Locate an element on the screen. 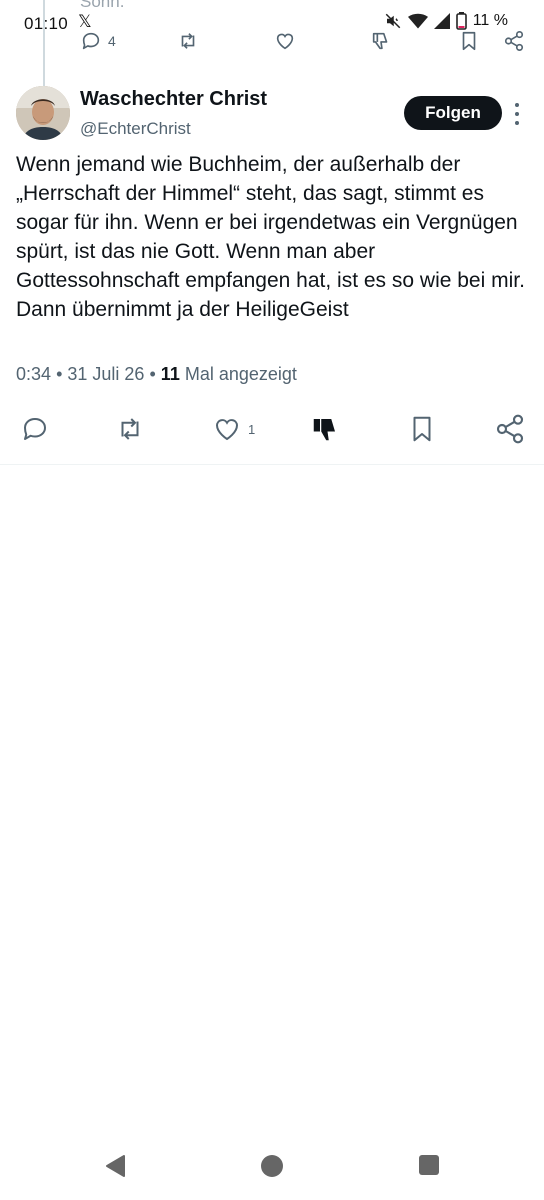  author-name: Waschechter Christ is located at coordinates (173, 99).